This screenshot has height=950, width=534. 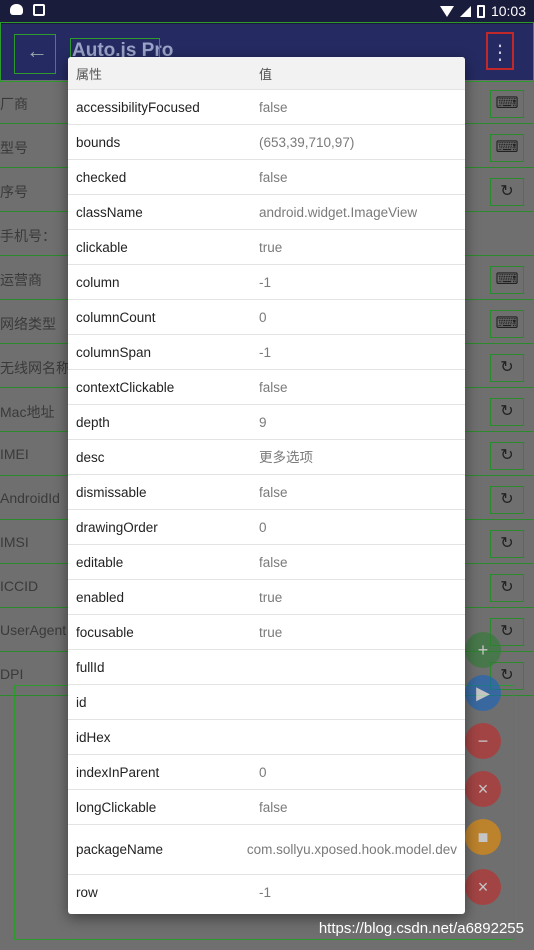 I want to click on remove-fab-button: −, so click(x=483, y=741).